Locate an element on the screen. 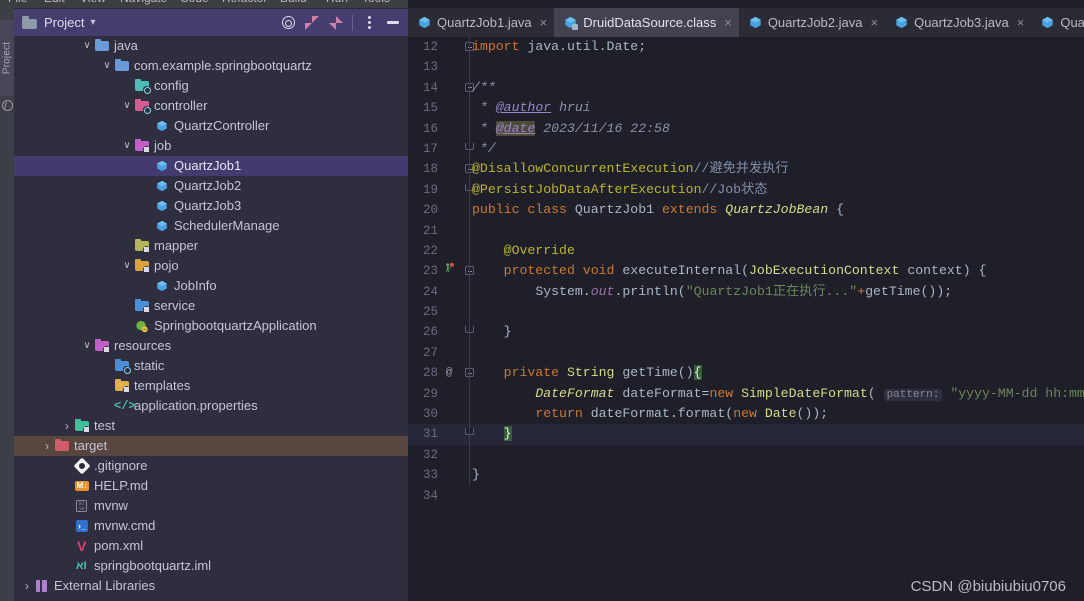 The height and width of the screenshot is (601, 1084). tree-item-mvnw: 01 10 mvnw is located at coordinates (211, 506).